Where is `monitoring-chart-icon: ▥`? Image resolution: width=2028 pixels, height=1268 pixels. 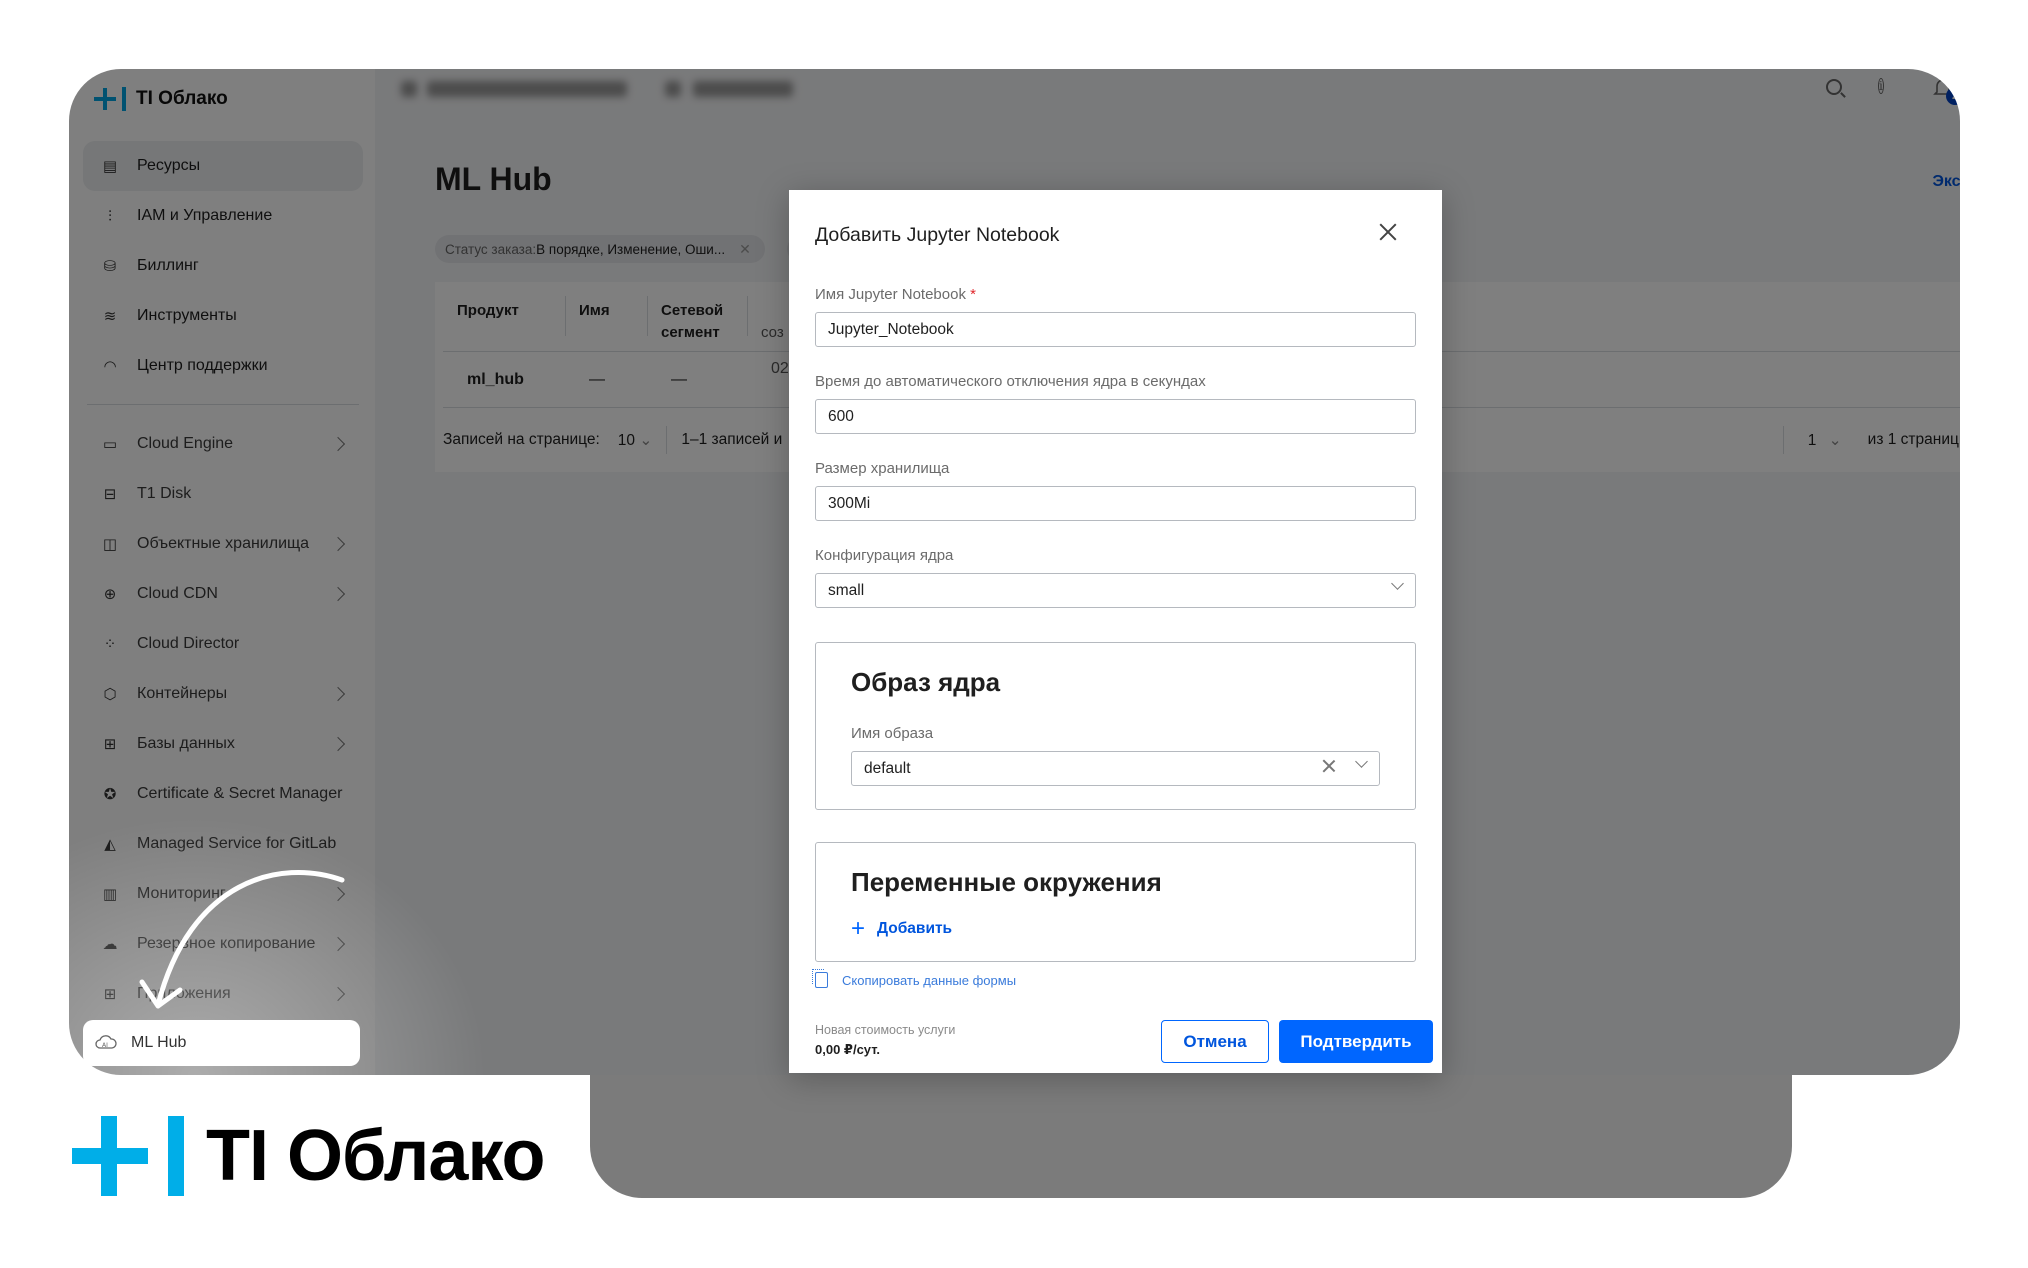 monitoring-chart-icon: ▥ is located at coordinates (110, 894).